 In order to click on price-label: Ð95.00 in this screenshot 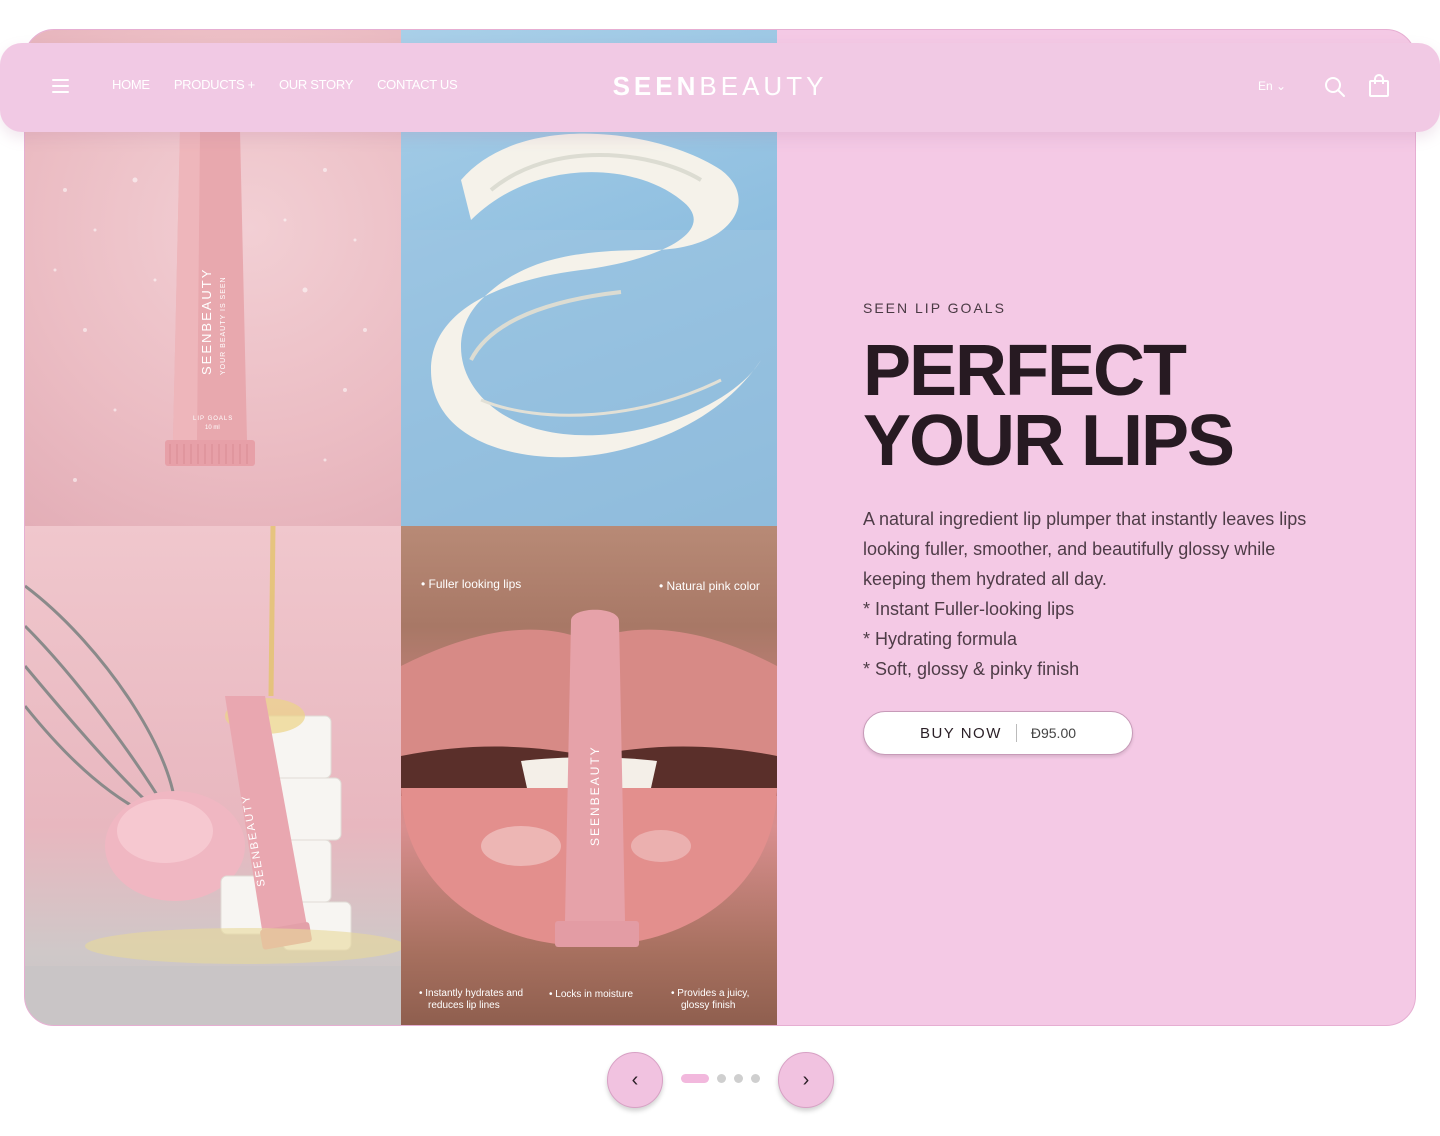, I will do `click(1053, 733)`.